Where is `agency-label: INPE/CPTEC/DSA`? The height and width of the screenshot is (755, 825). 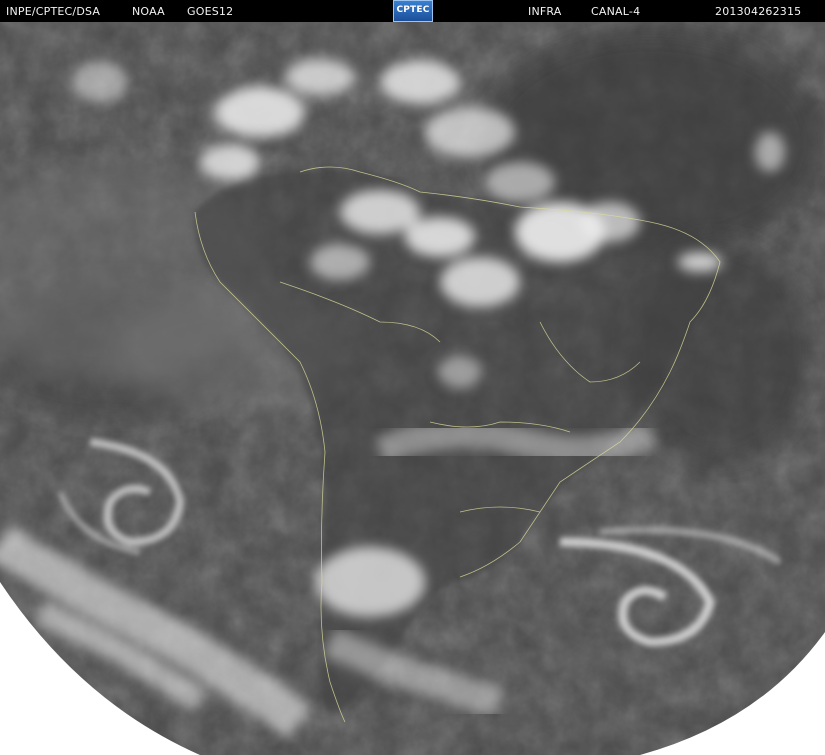
agency-label: INPE/CPTEC/DSA is located at coordinates (53, 11).